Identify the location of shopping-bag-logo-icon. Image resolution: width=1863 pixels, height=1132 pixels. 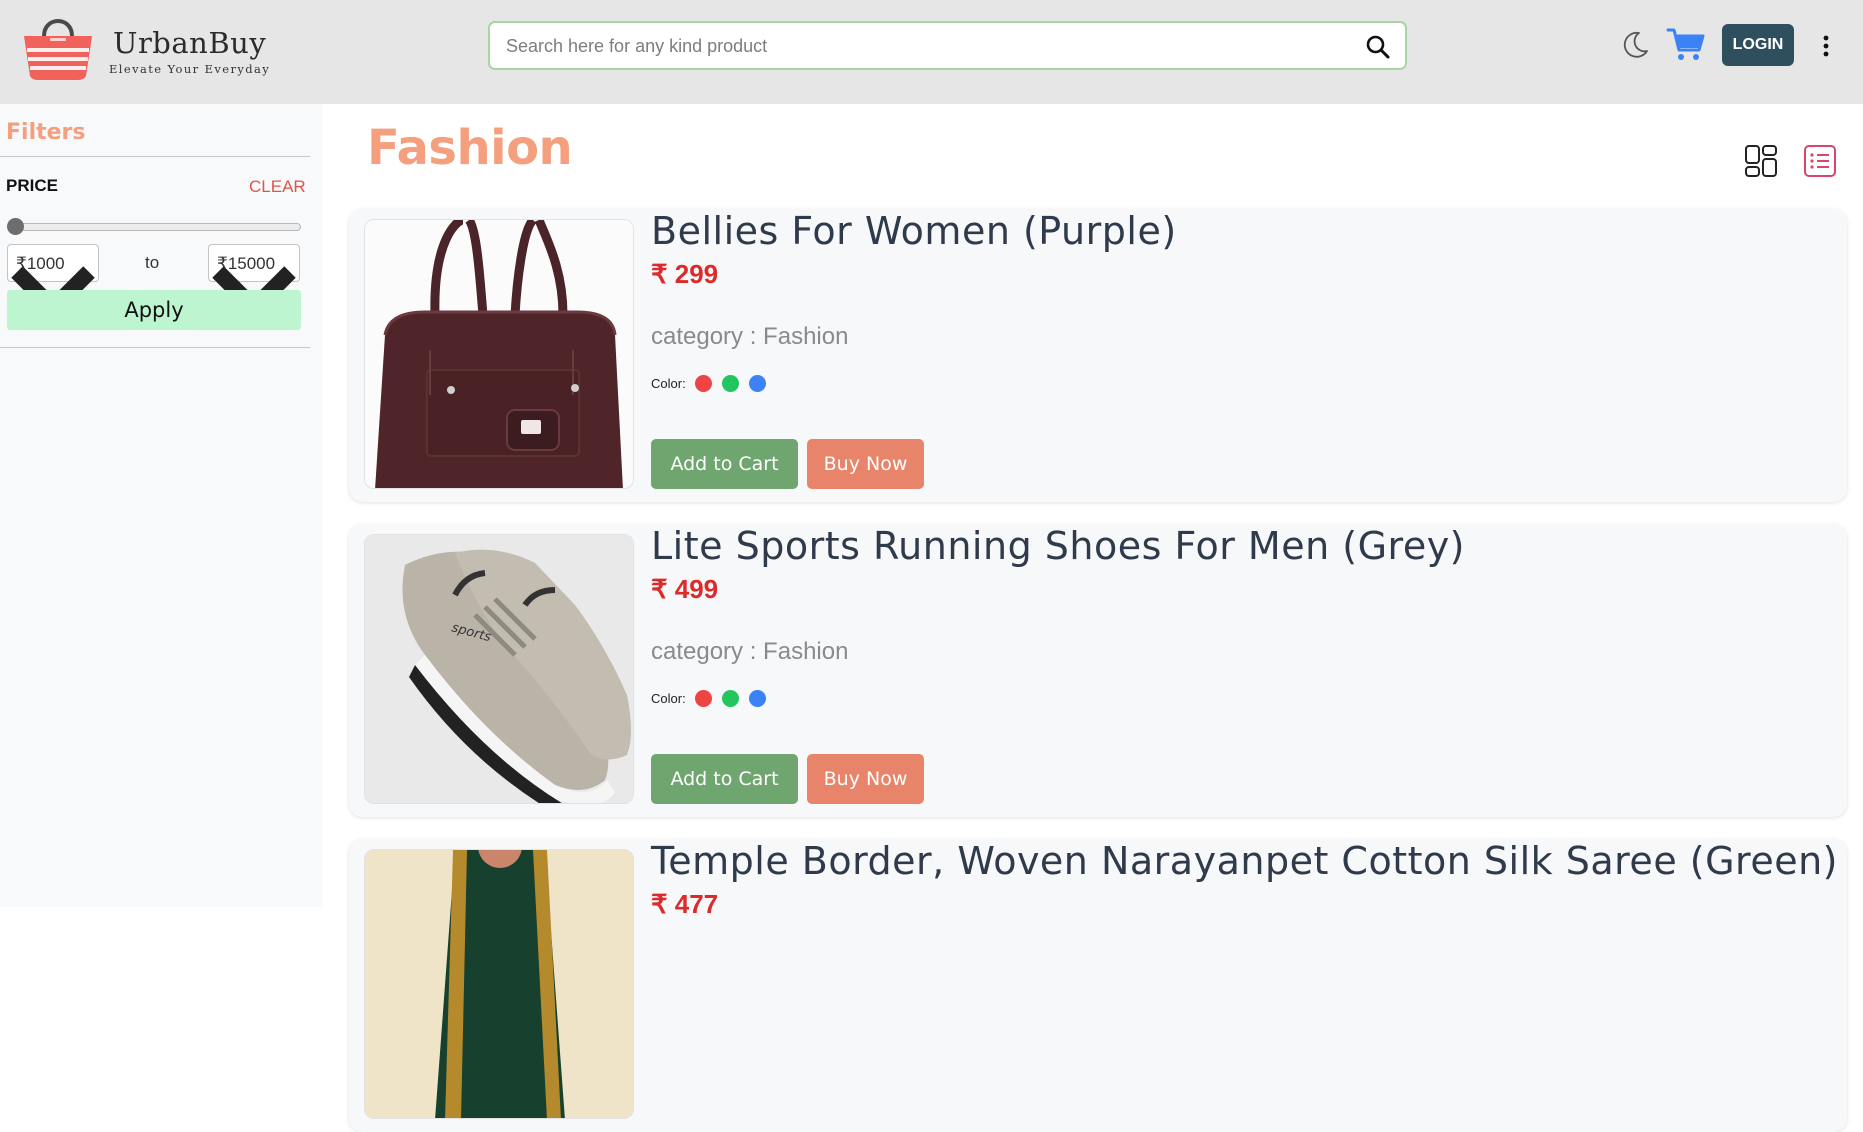
(58, 46).